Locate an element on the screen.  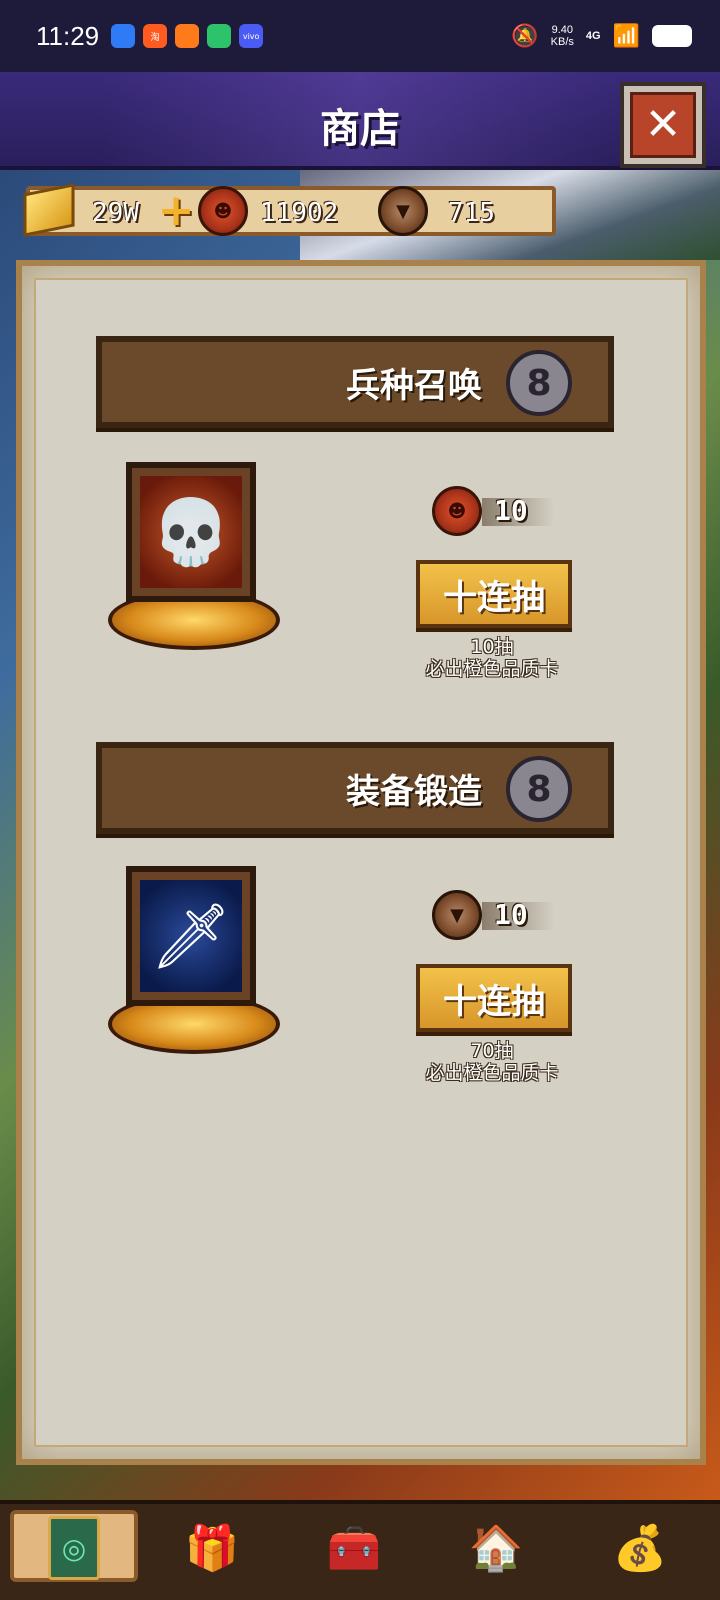
section-header-equipment-forge: 装备锻造 8 is located at coordinates (355, 788).